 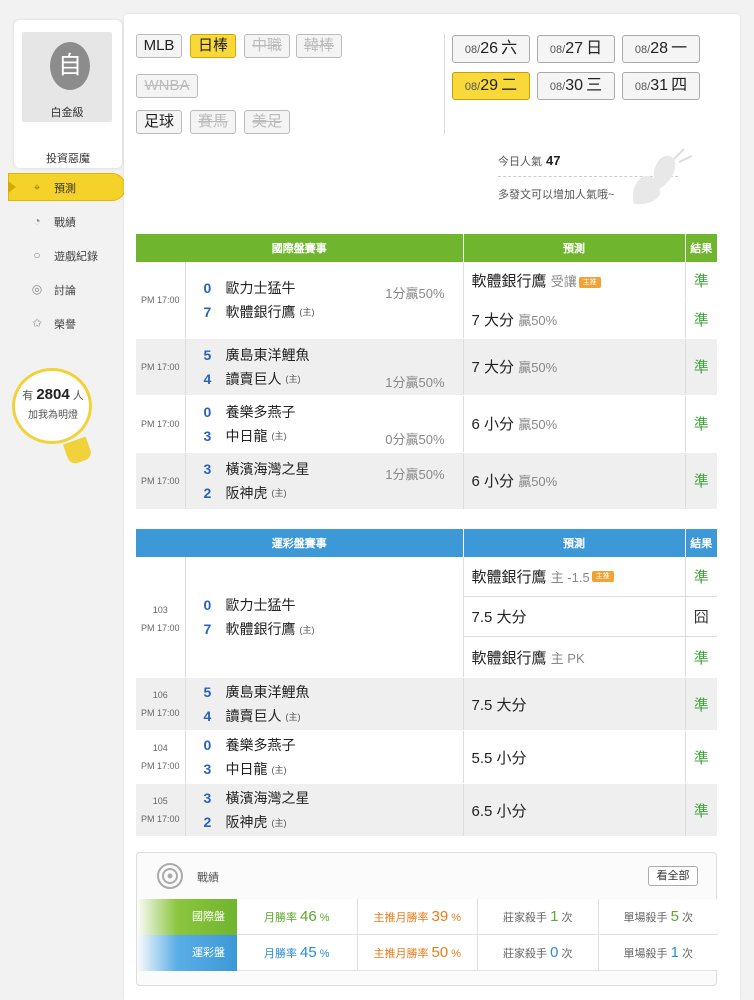 What do you see at coordinates (673, 876) in the screenshot?
I see `view-all-button: 看全部` at bounding box center [673, 876].